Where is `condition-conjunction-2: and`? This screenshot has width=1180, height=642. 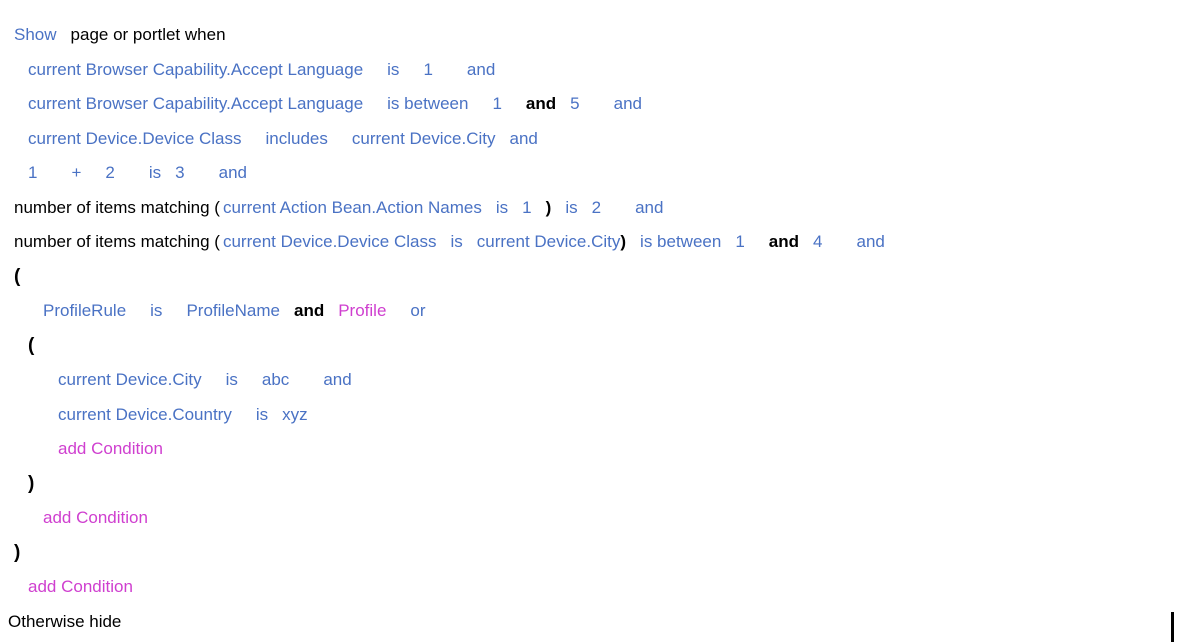
condition-conjunction-2: and is located at coordinates (628, 104).